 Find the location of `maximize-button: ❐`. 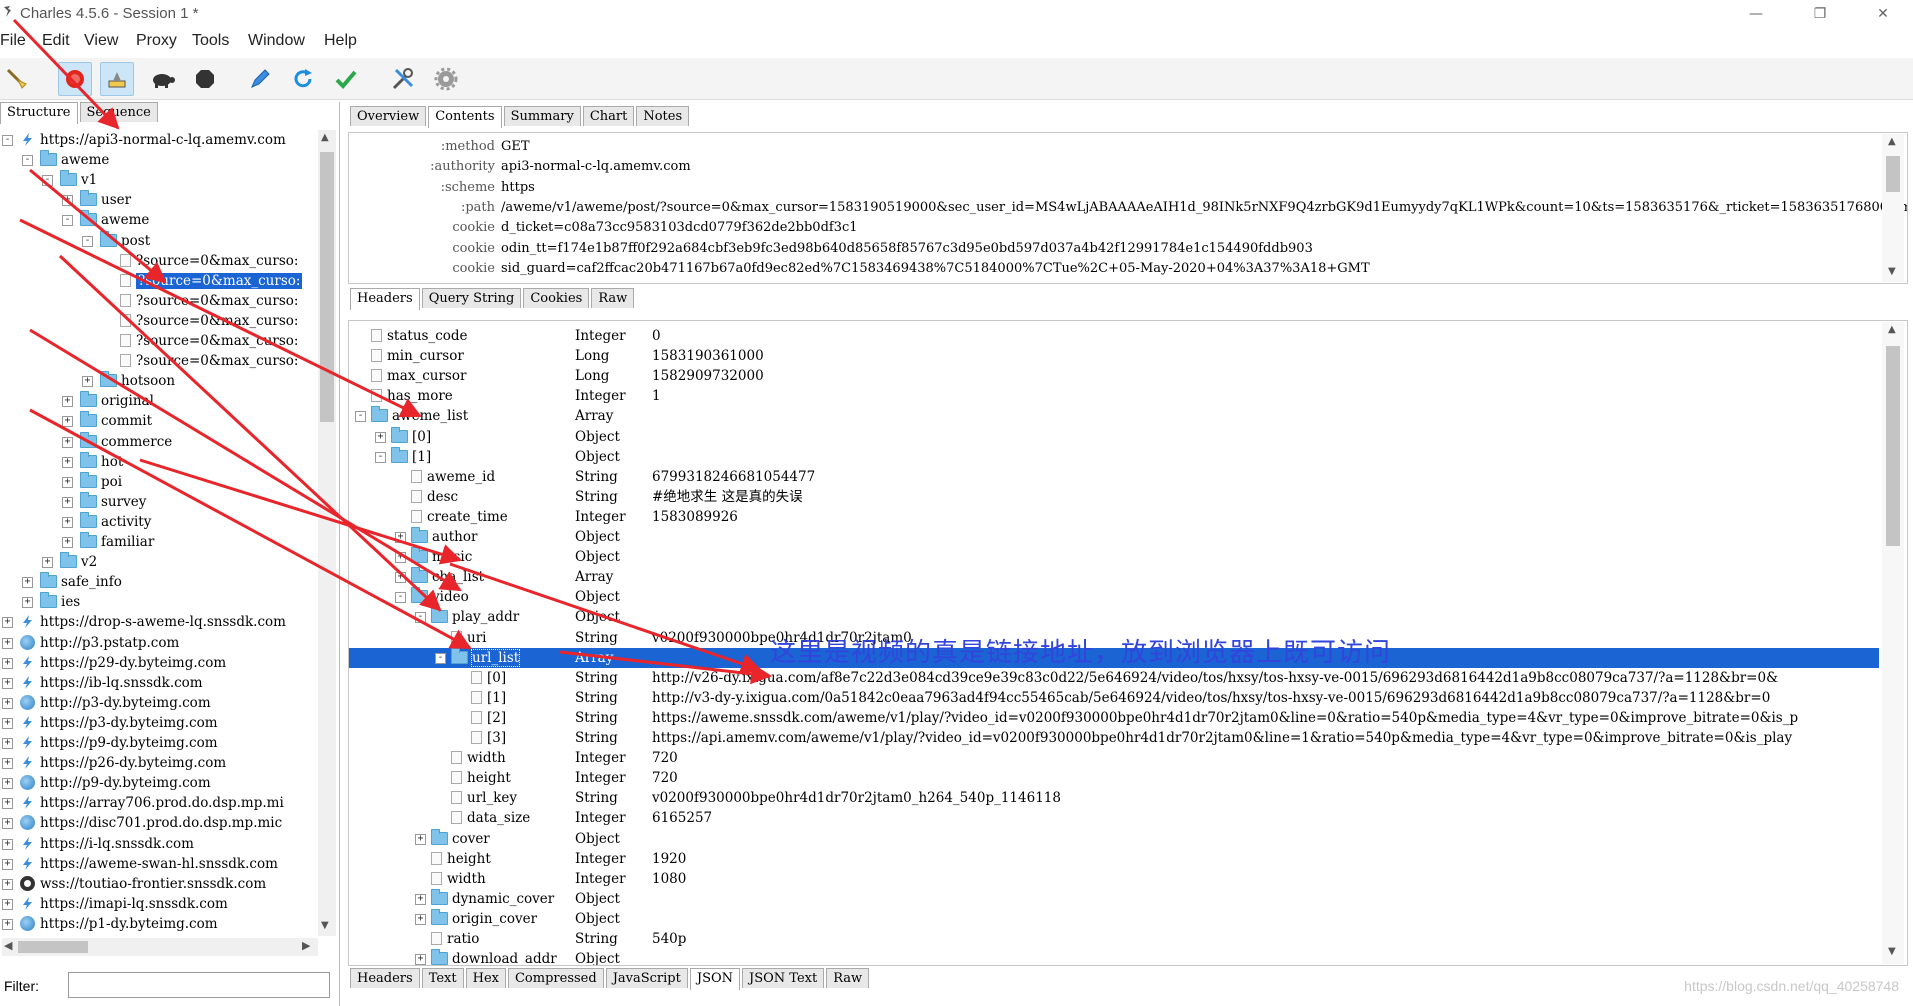

maximize-button: ❐ is located at coordinates (1820, 14).